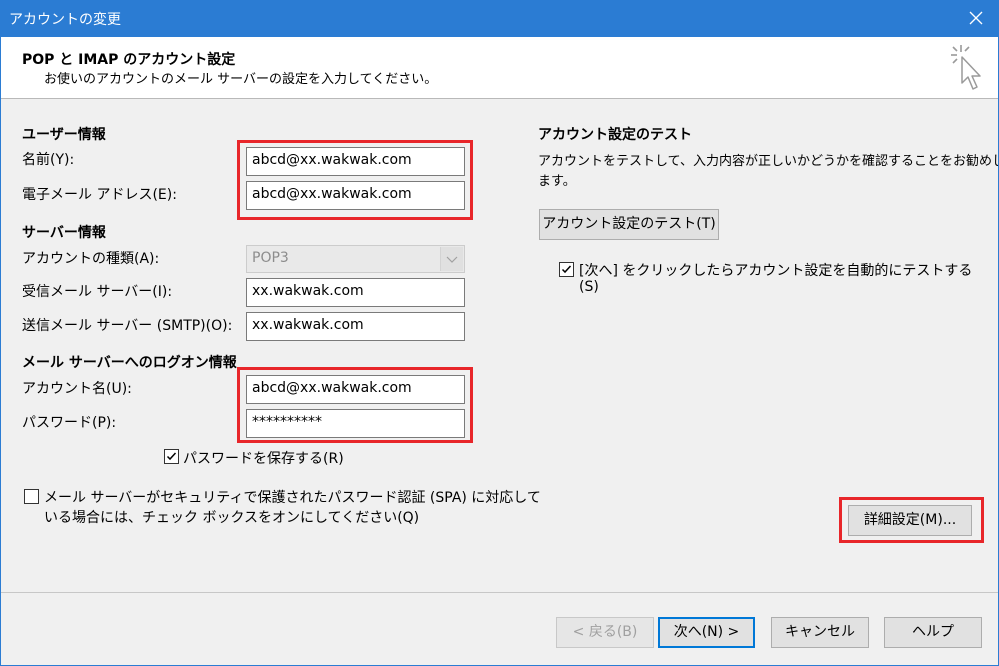  What do you see at coordinates (499, 592) in the screenshot?
I see `footer-separator` at bounding box center [499, 592].